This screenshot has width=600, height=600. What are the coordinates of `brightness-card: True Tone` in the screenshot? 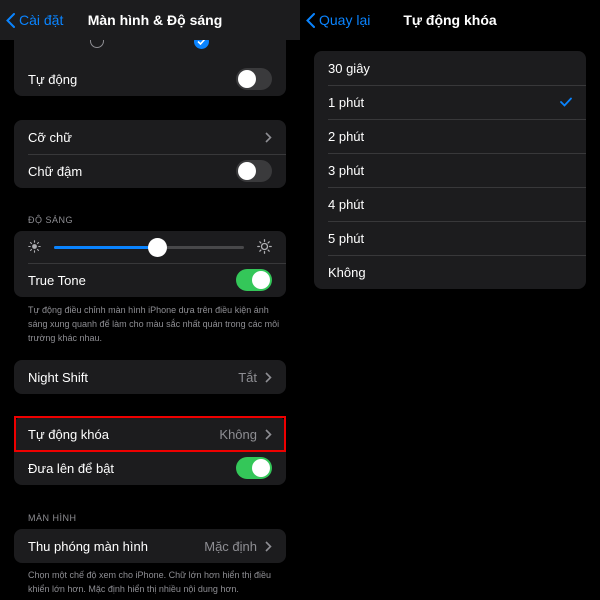 It's located at (150, 264).